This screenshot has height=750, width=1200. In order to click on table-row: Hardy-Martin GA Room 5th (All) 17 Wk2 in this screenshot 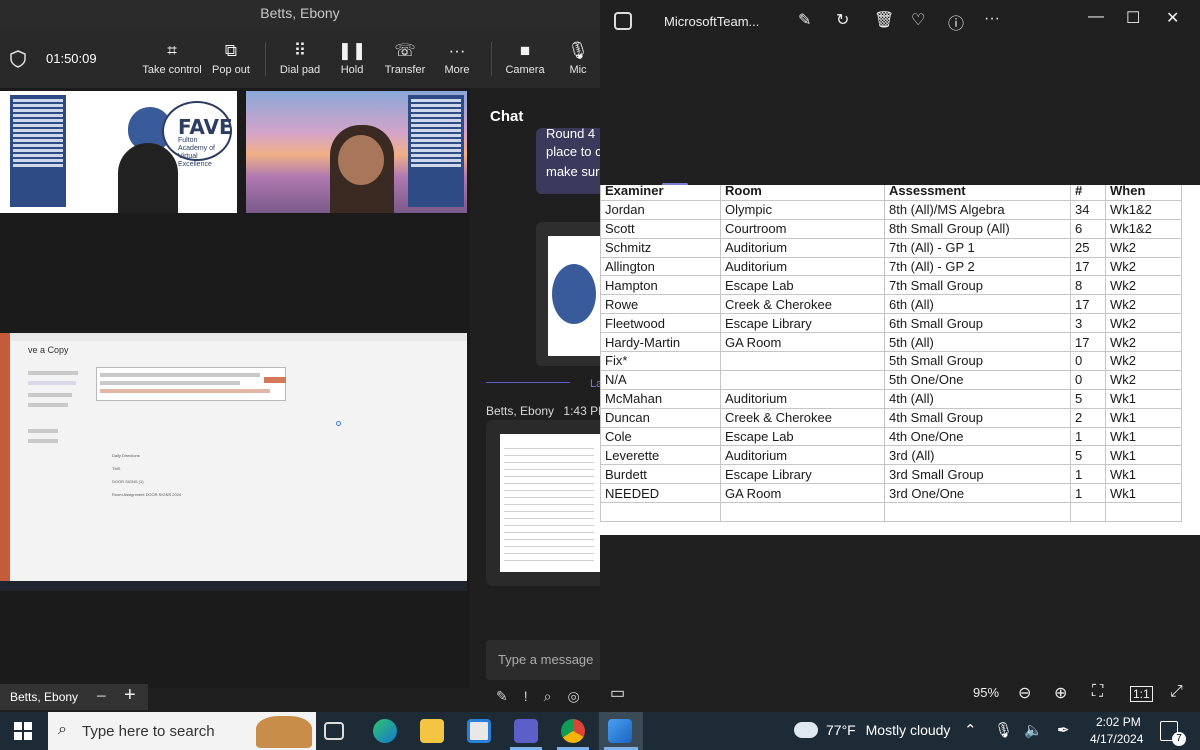, I will do `click(891, 342)`.